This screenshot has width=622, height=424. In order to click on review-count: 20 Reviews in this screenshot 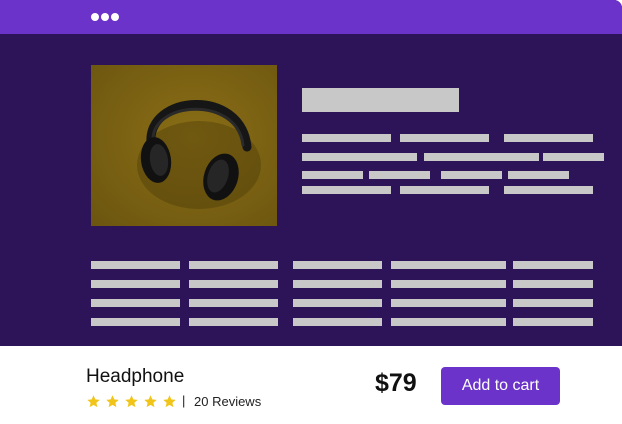, I will do `click(227, 401)`.